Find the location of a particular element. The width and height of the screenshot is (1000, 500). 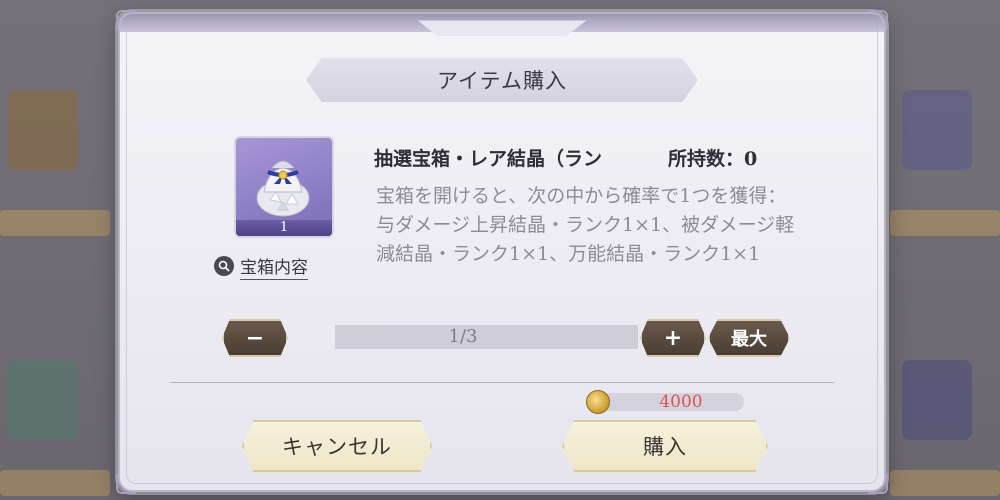

quantity-slider: 1/3 is located at coordinates (463, 337).